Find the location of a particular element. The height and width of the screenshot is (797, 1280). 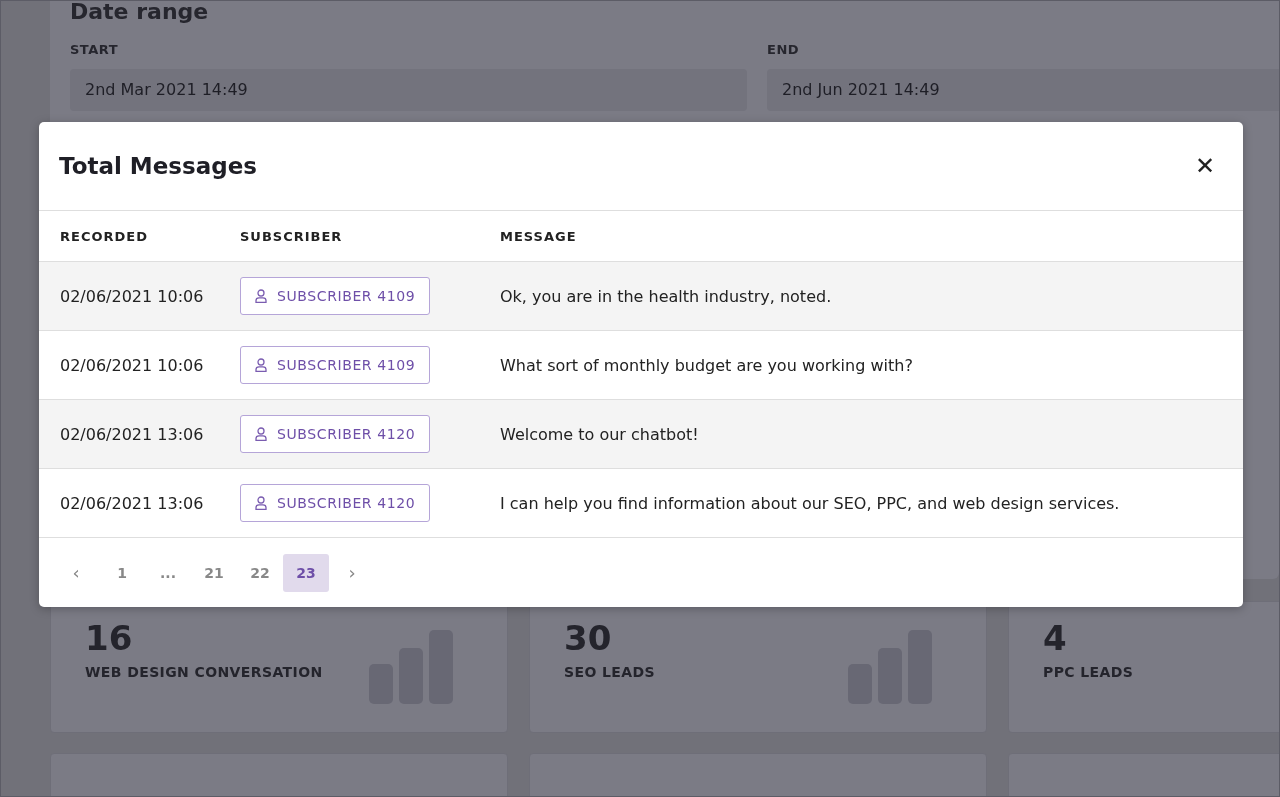

field-label: START is located at coordinates (95, 49).